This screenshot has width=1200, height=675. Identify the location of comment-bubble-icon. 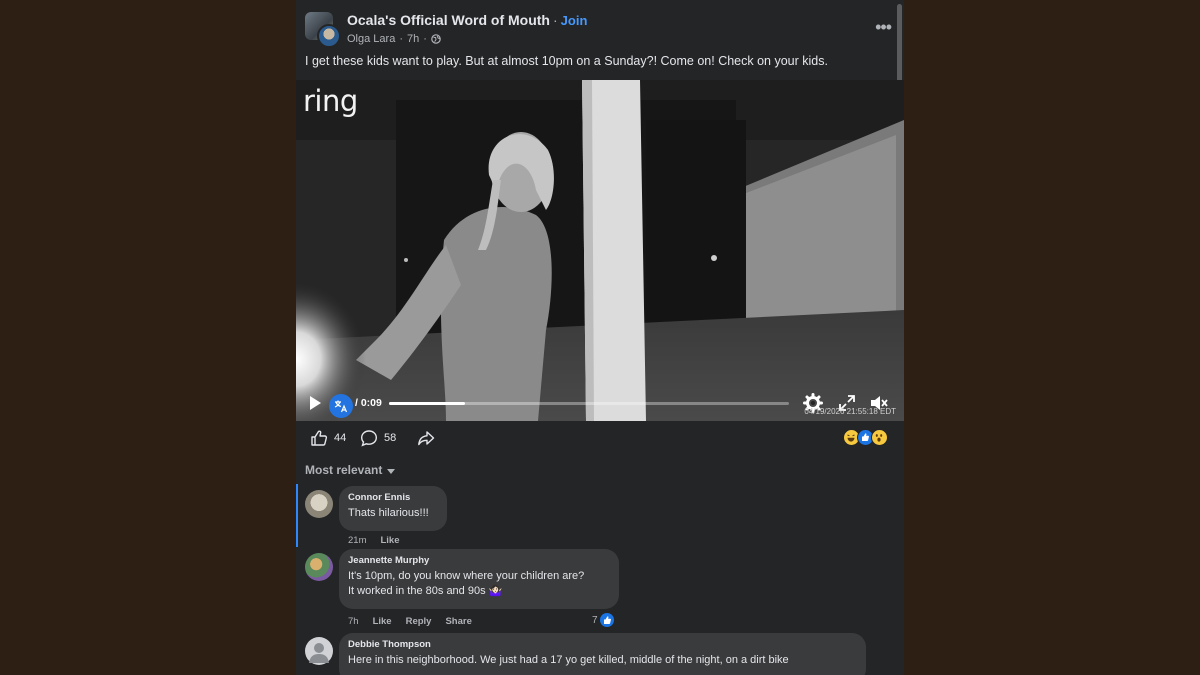
(369, 438).